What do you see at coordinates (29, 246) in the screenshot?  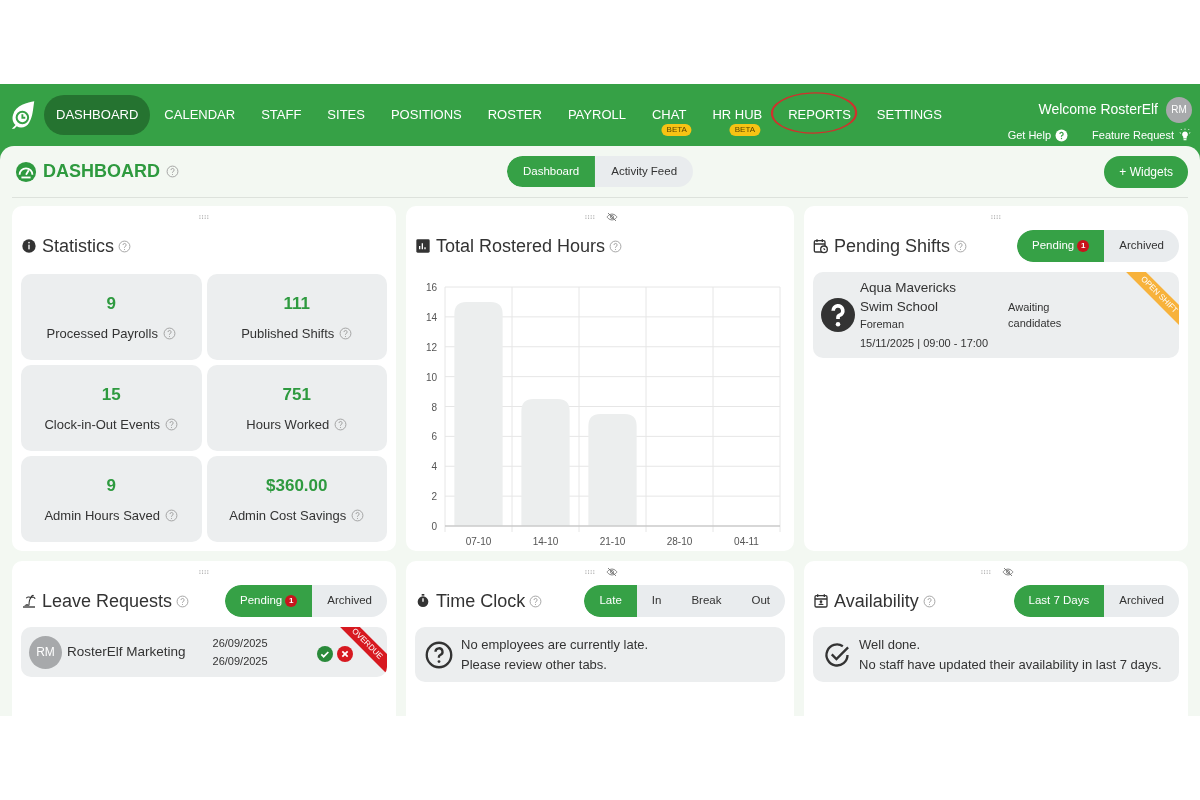 I see `info-icon` at bounding box center [29, 246].